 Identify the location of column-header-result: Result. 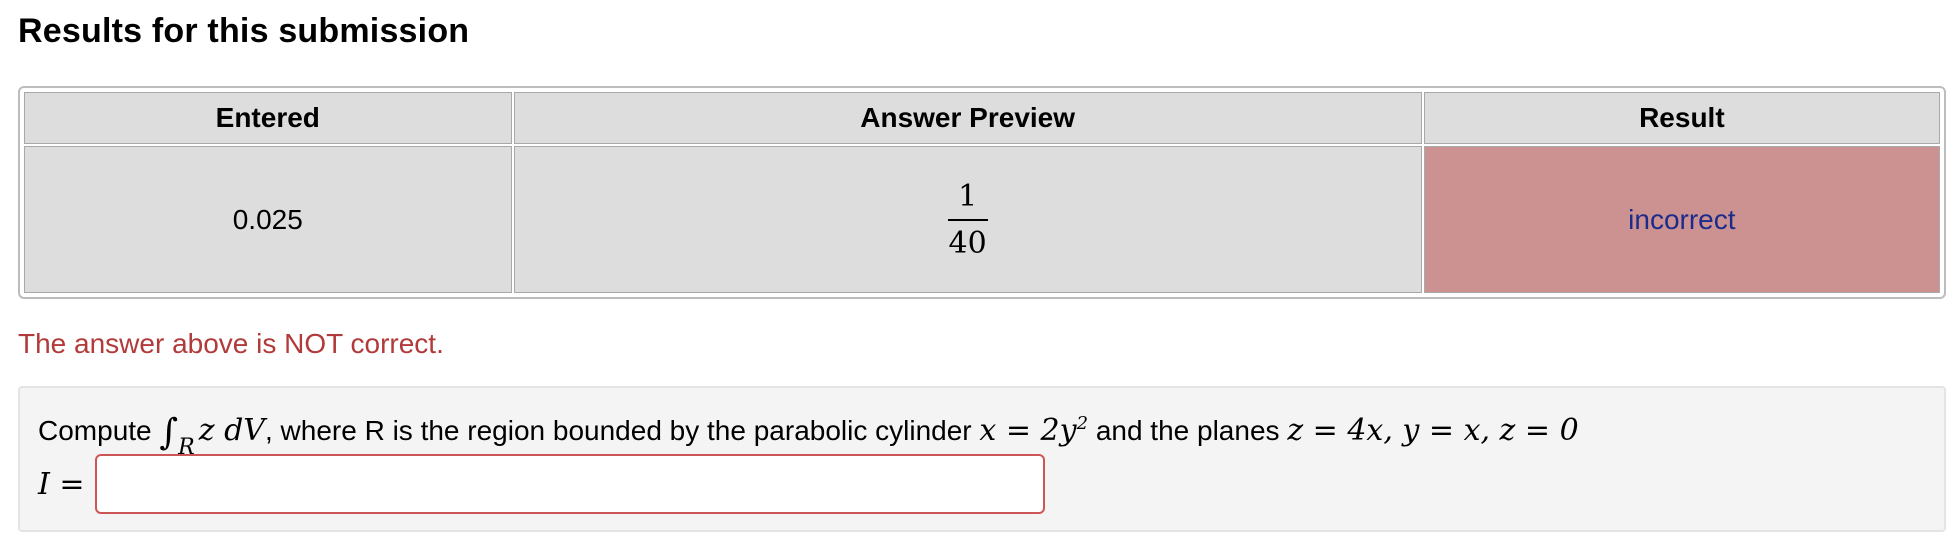
(1681, 118).